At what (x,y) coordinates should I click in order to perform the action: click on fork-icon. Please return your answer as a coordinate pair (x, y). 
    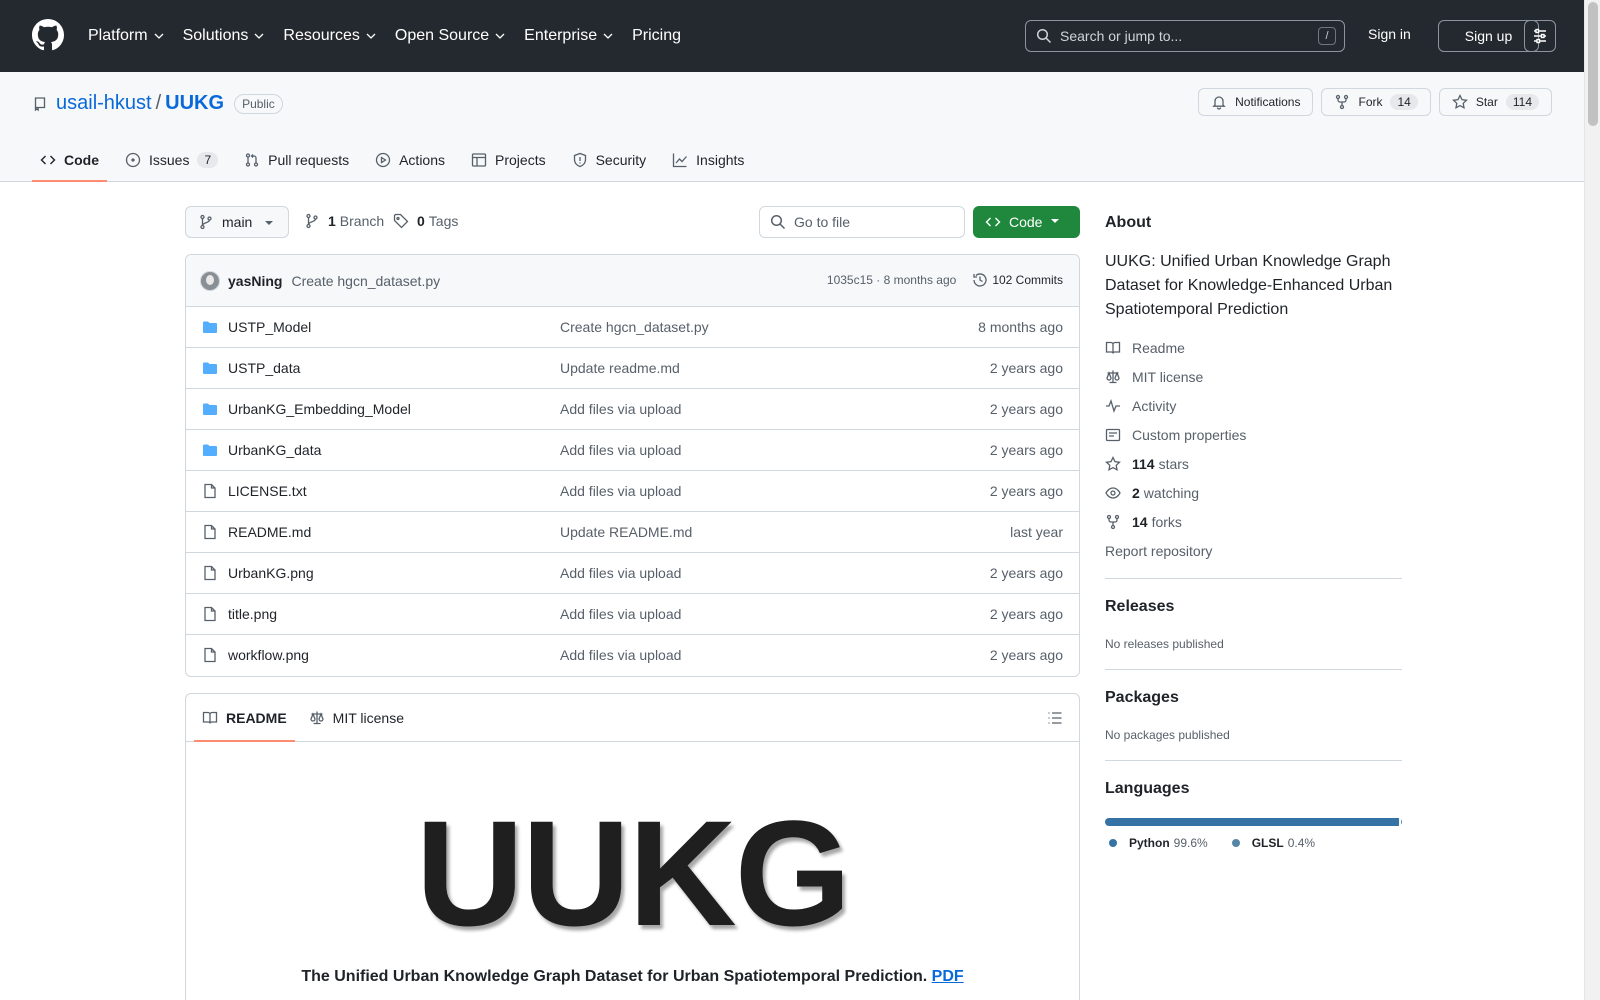
    Looking at the image, I should click on (1113, 522).